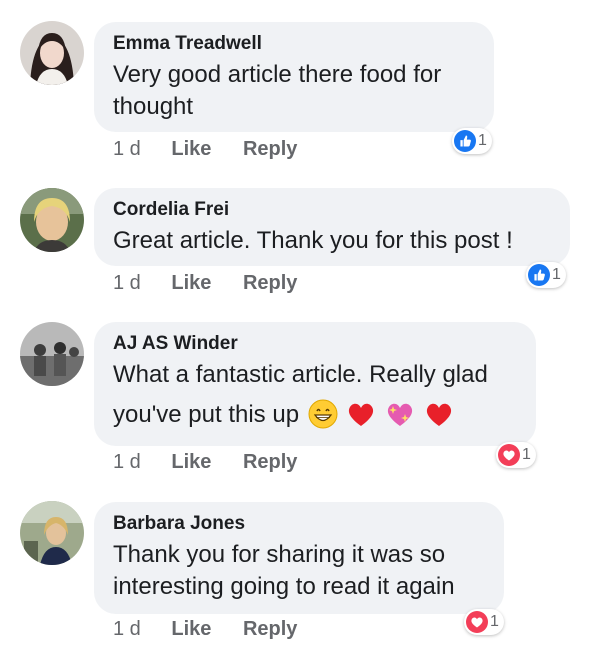  Describe the element at coordinates (400, 414) in the screenshot. I see `sparkling-heart-emoji` at that location.